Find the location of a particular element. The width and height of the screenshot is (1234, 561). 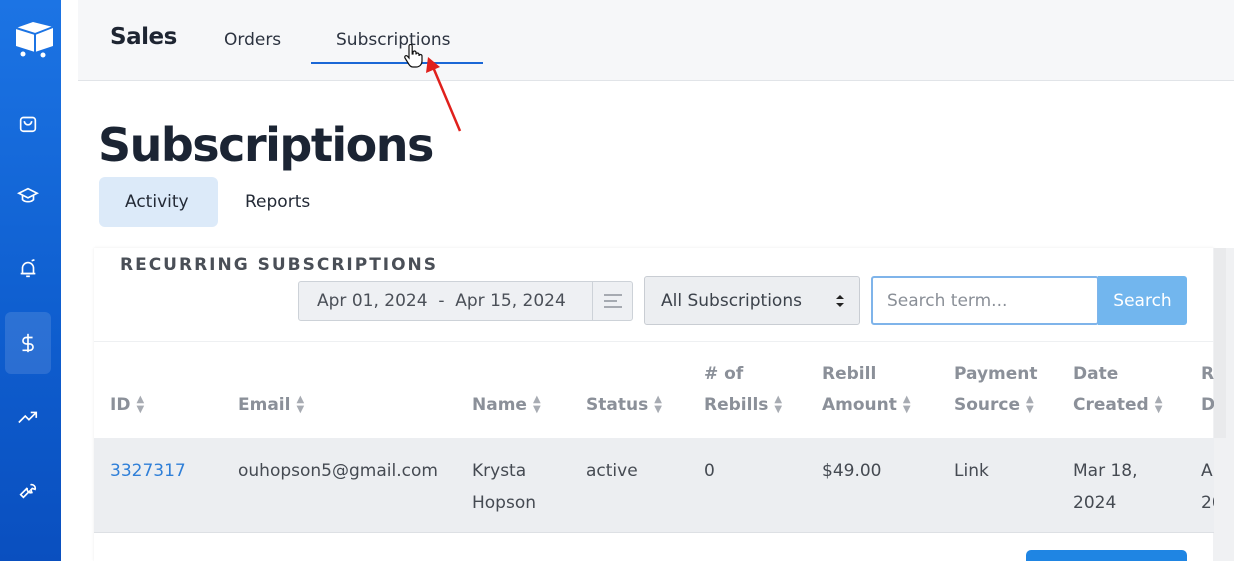

sidebar-item-analytics is located at coordinates (28, 417).